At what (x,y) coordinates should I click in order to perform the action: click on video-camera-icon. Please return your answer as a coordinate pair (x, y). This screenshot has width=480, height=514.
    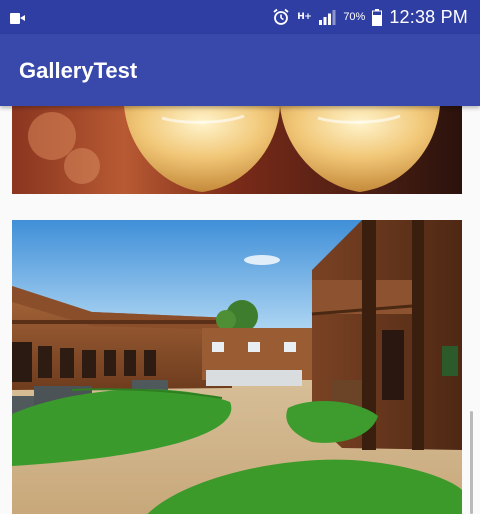
    Looking at the image, I should click on (17, 18).